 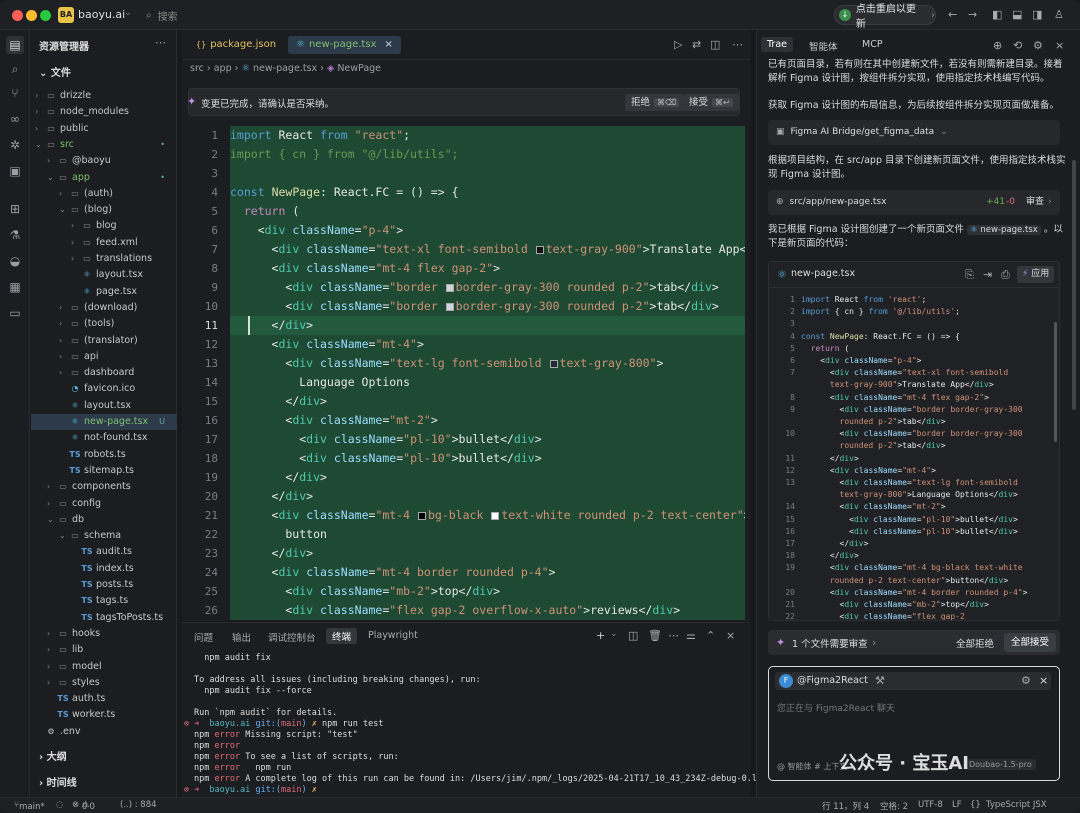 I want to click on wrench-icon: ⚒, so click(x=880, y=680).